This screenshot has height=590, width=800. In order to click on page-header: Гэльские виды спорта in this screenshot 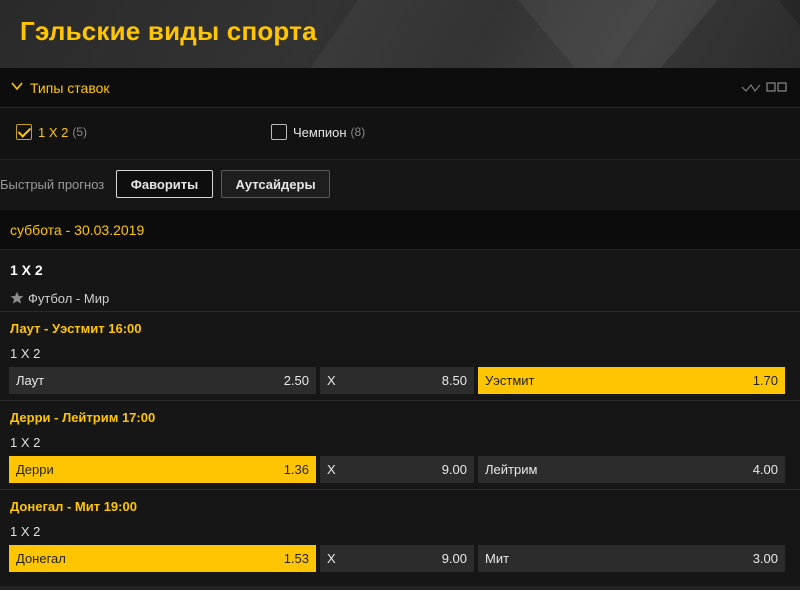, I will do `click(400, 34)`.